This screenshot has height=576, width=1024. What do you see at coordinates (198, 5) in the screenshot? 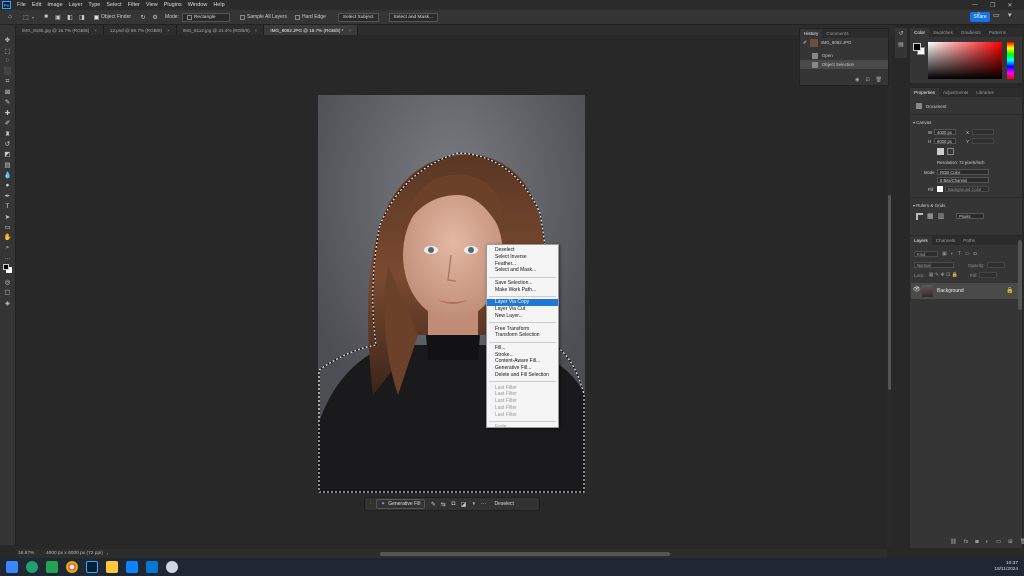
I see `menu-window: Window` at bounding box center [198, 5].